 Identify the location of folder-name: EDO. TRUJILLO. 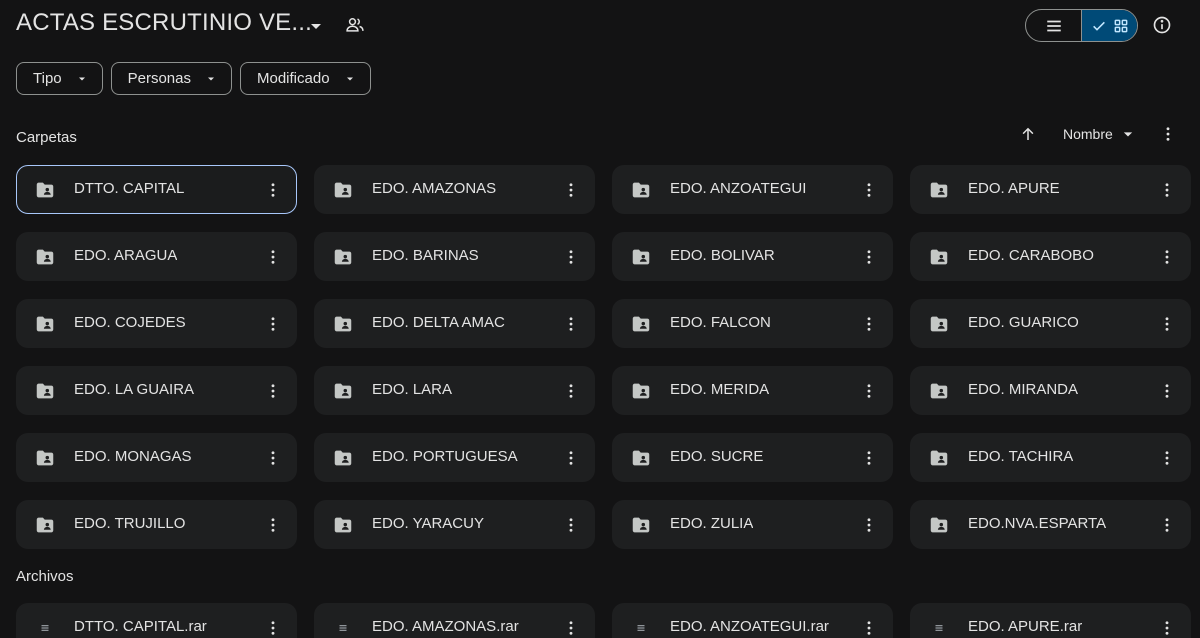
(130, 523).